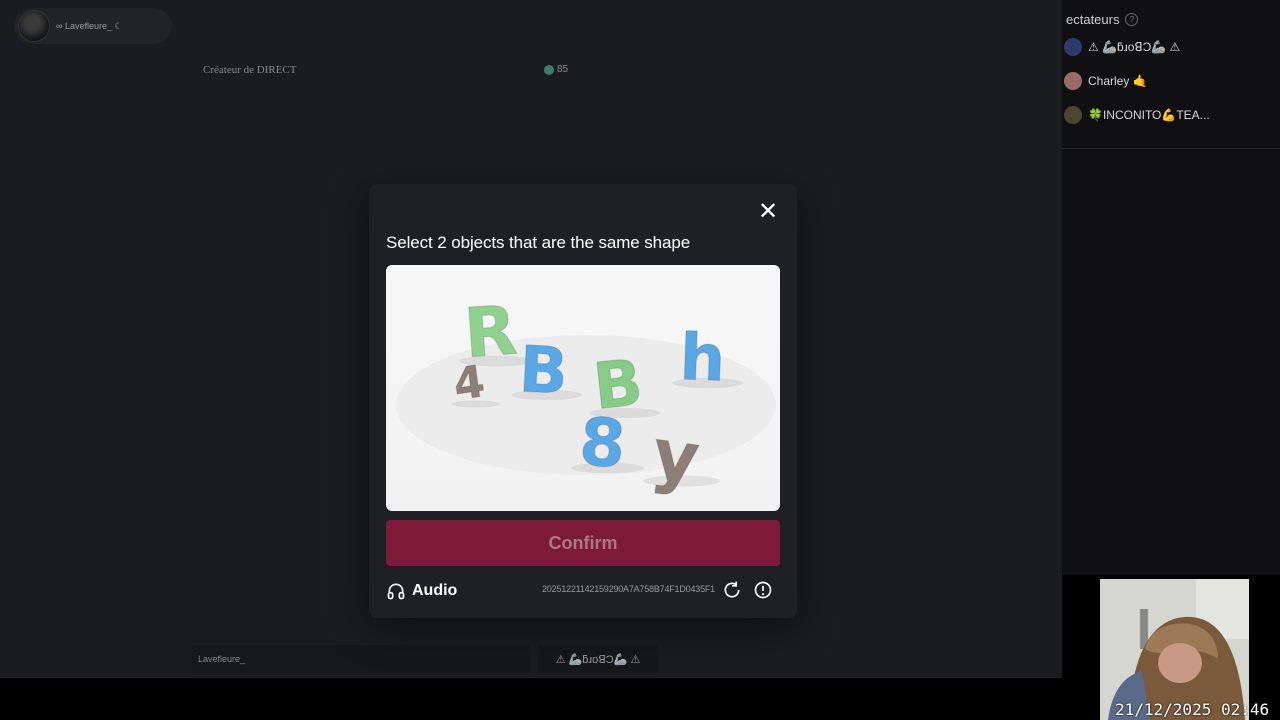 Image resolution: width=1280 pixels, height=720 pixels. What do you see at coordinates (361, 659) in the screenshot?
I see `footer-host-bar: Lavefleure_` at bounding box center [361, 659].